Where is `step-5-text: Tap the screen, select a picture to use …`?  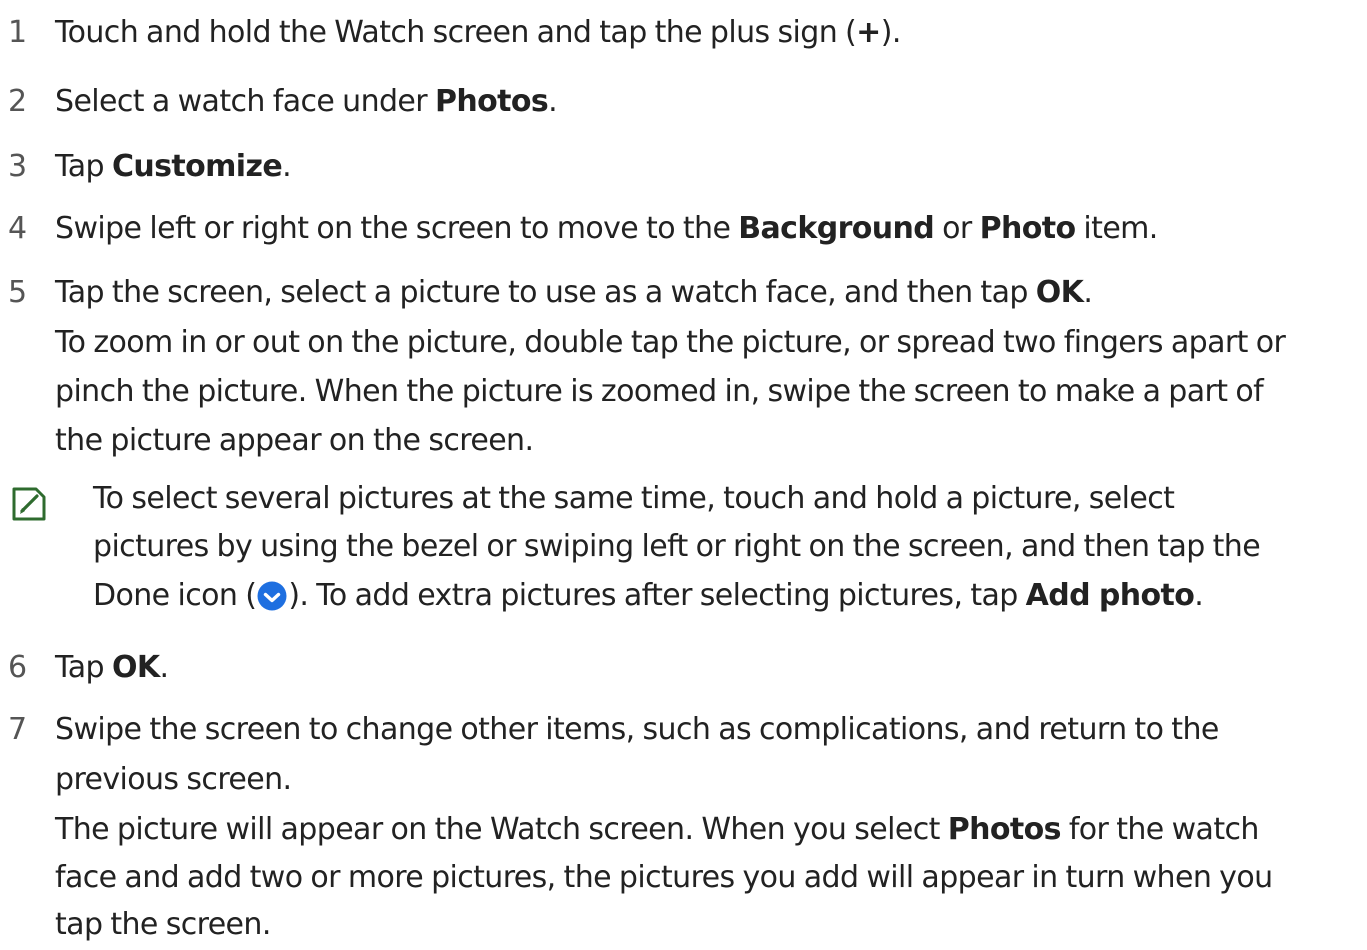 step-5-text: Tap the screen, select a picture to use … is located at coordinates (574, 292).